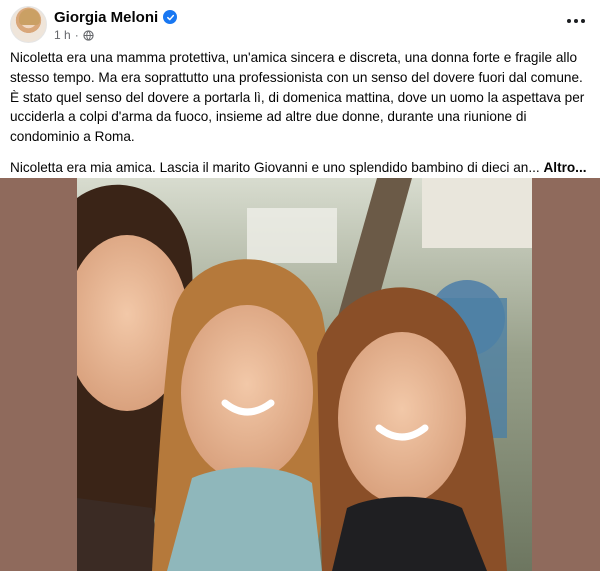 The image size is (600, 571). Describe the element at coordinates (170, 17) in the screenshot. I see `verified-badge-icon` at that location.